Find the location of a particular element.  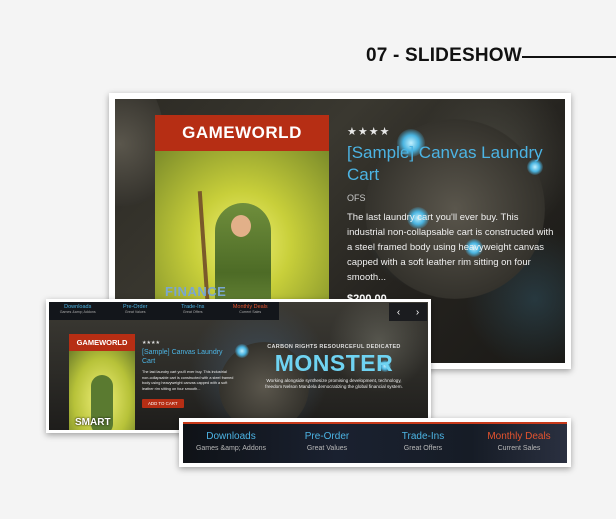

nav-sub: Current Sales is located at coordinates (519, 448).